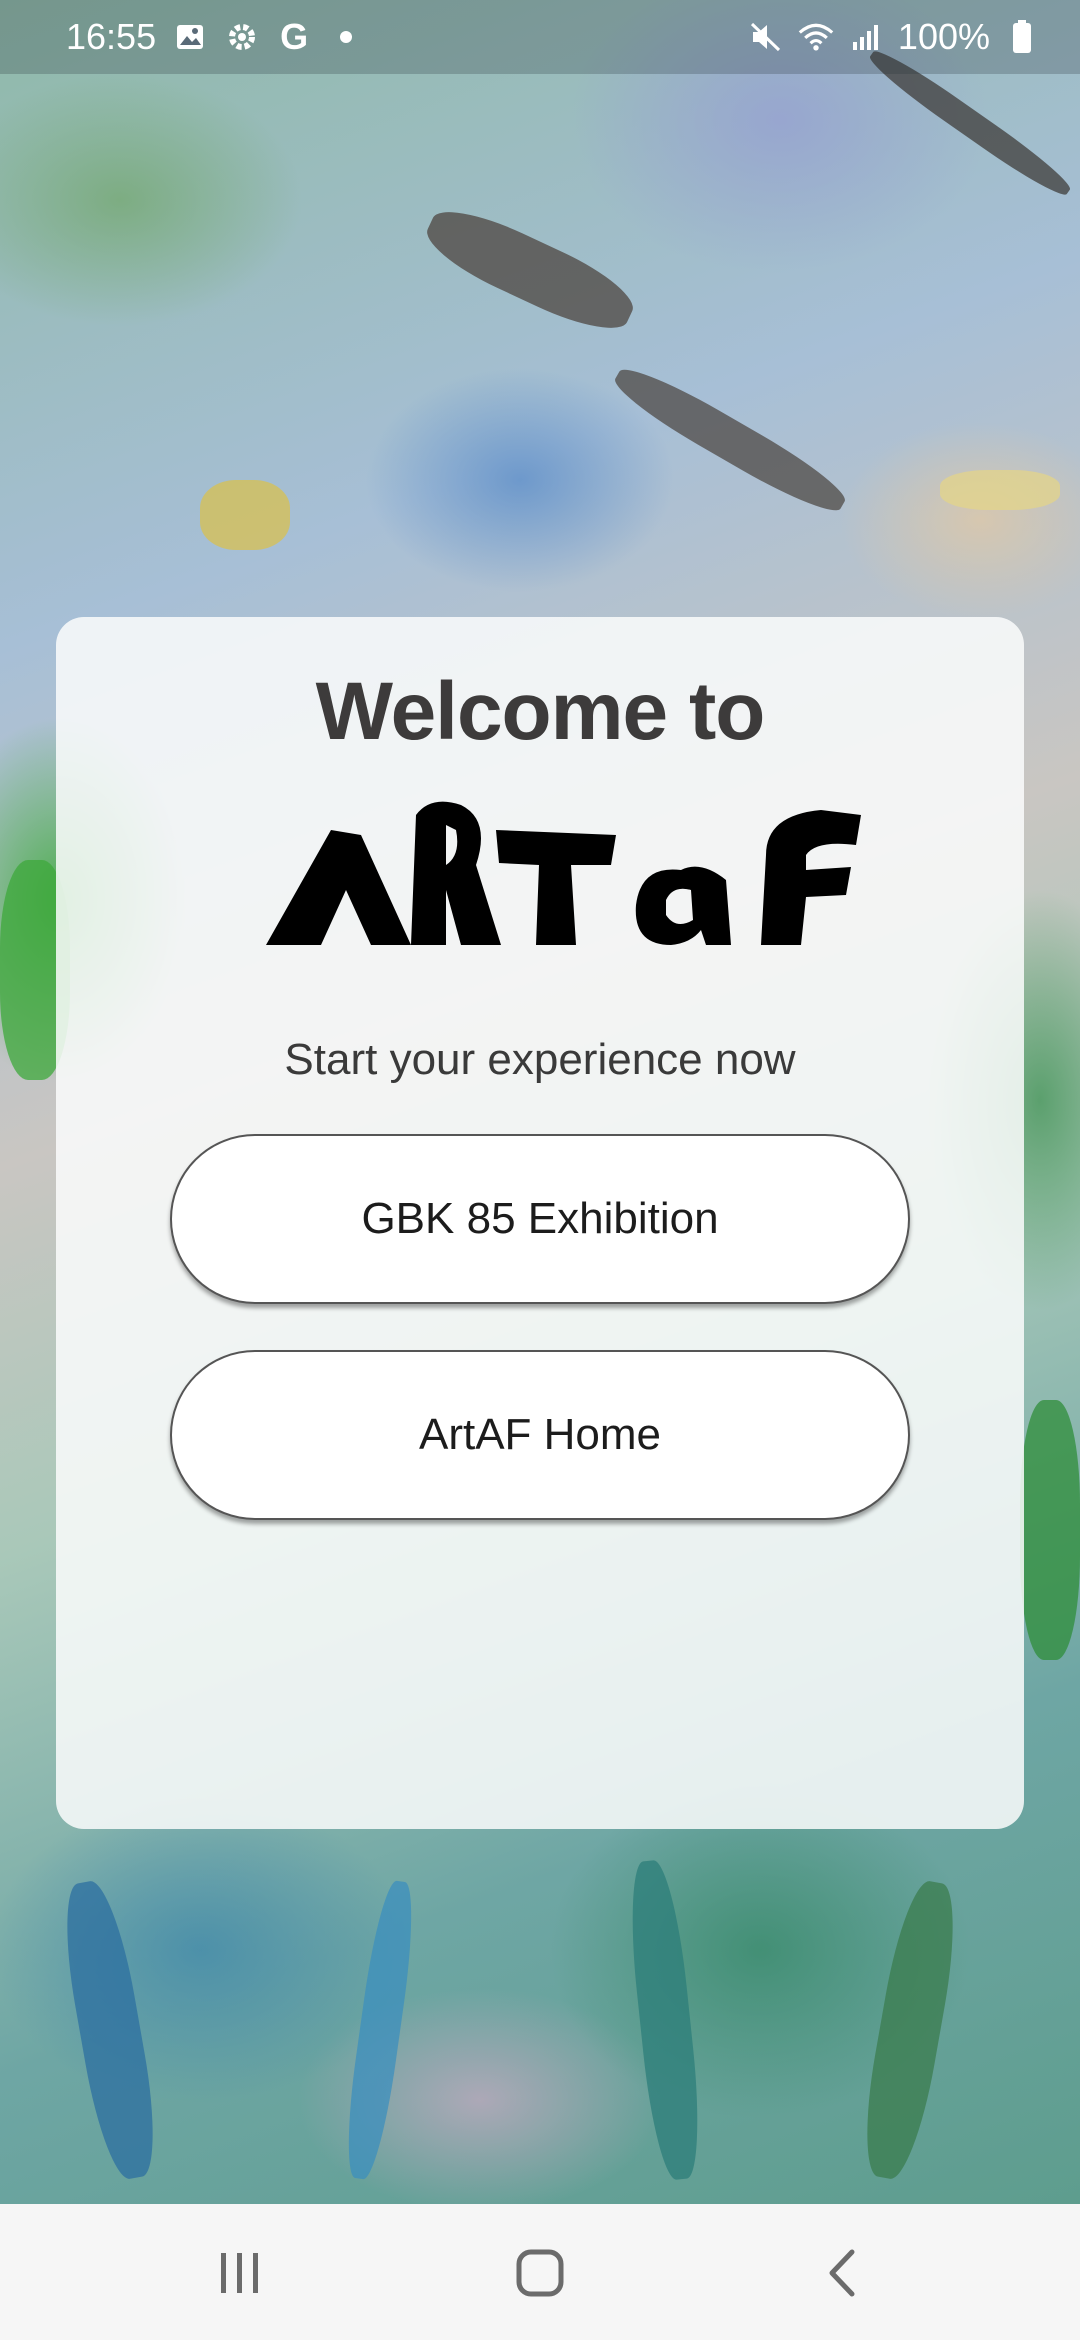 The width and height of the screenshot is (1080, 2340). I want to click on artaf-home-button-label: ArtAF Home, so click(540, 1434).